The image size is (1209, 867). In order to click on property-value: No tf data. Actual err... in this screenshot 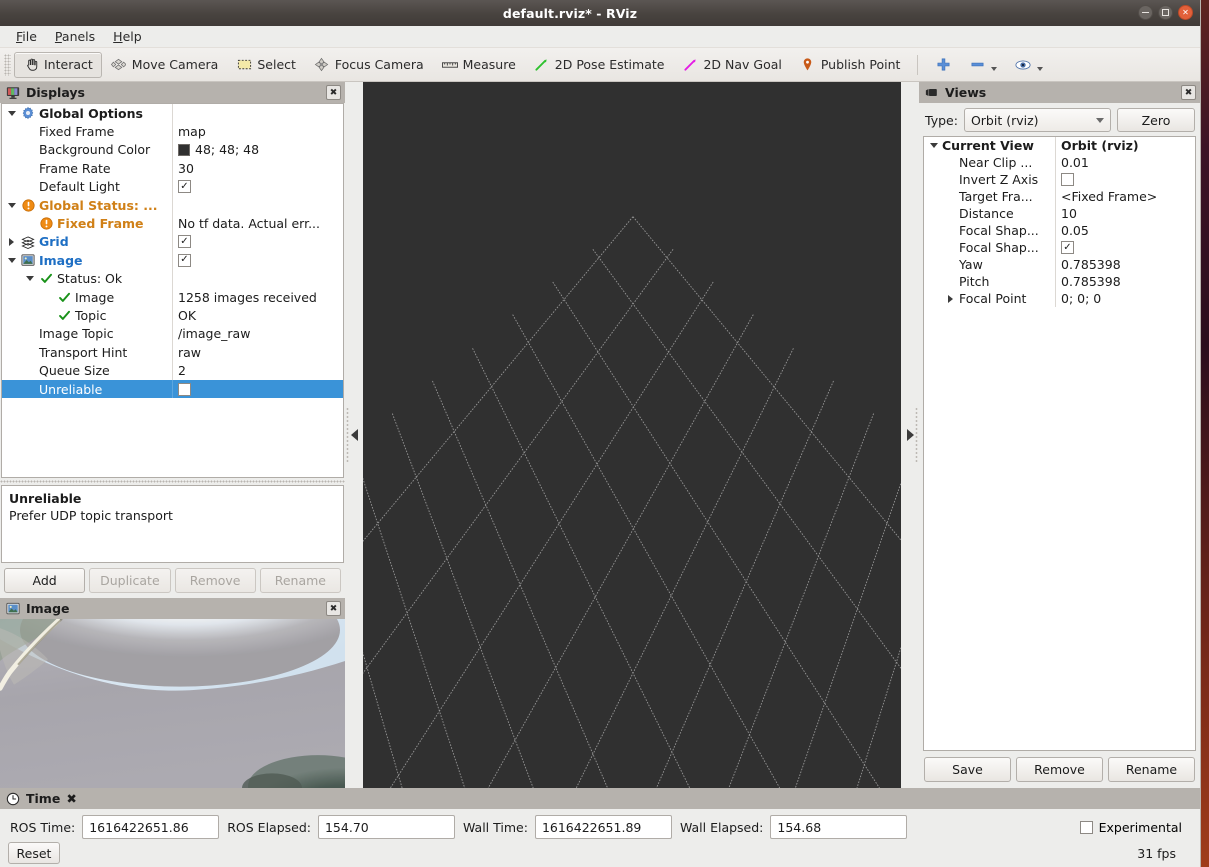, I will do `click(249, 223)`.